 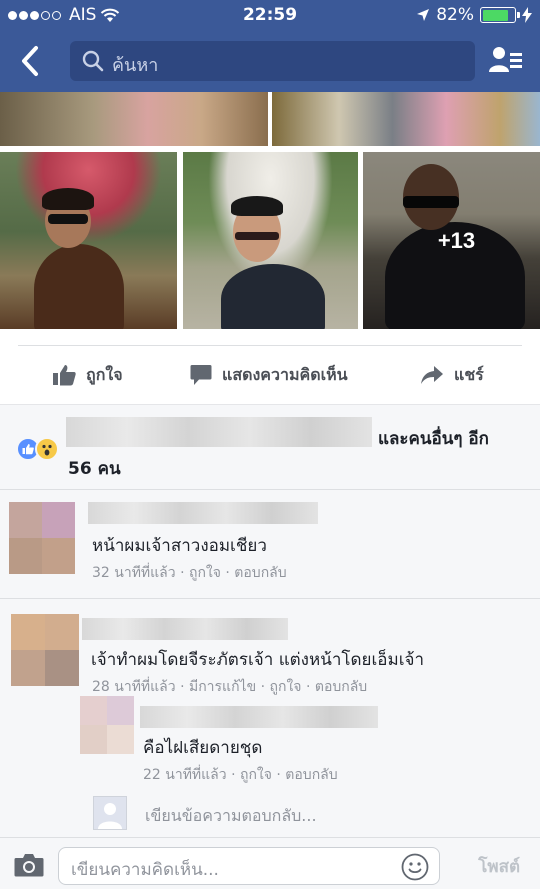 I want to click on blurred-names, so click(x=219, y=432).